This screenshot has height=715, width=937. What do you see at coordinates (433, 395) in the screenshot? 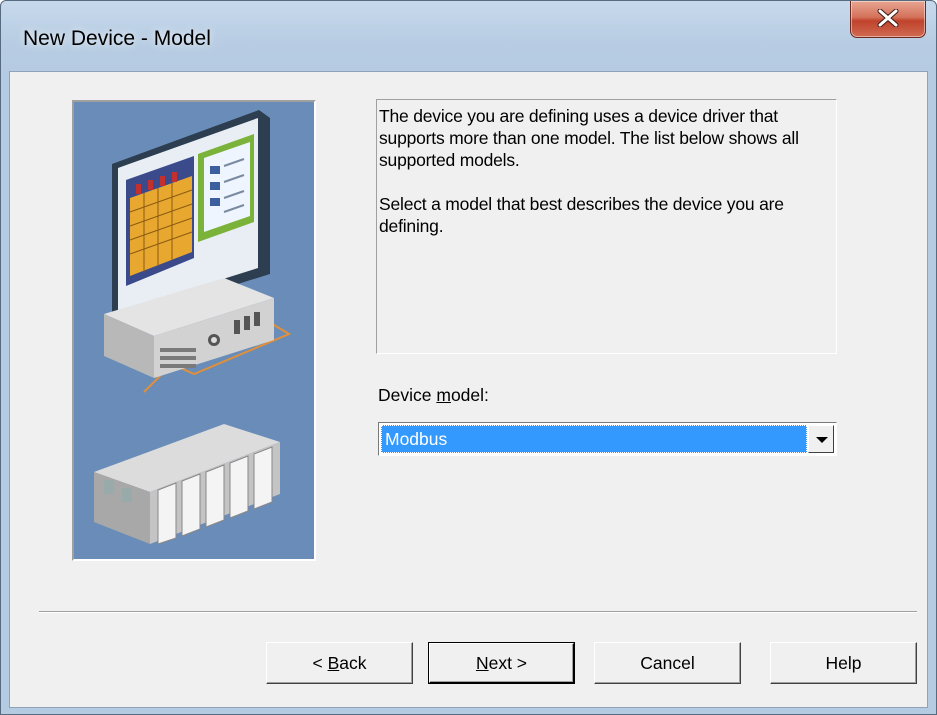
I see `device-model-label: Device model:` at bounding box center [433, 395].